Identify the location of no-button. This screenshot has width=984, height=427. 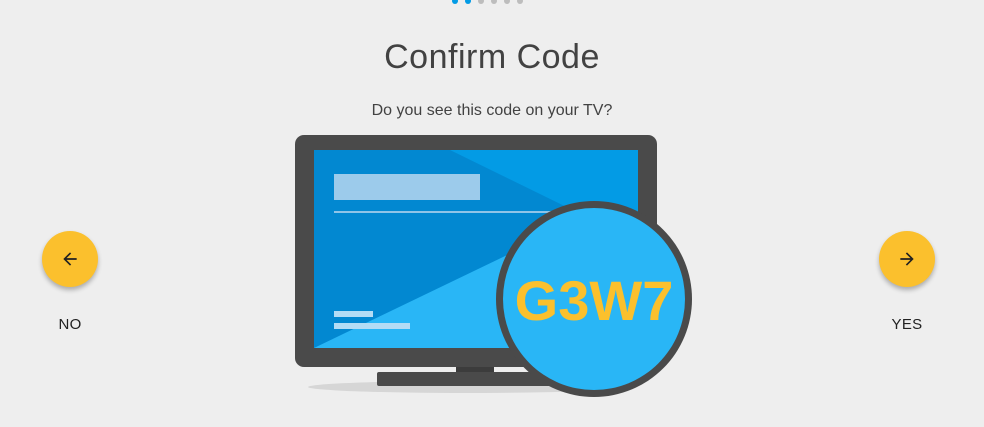
(70, 259).